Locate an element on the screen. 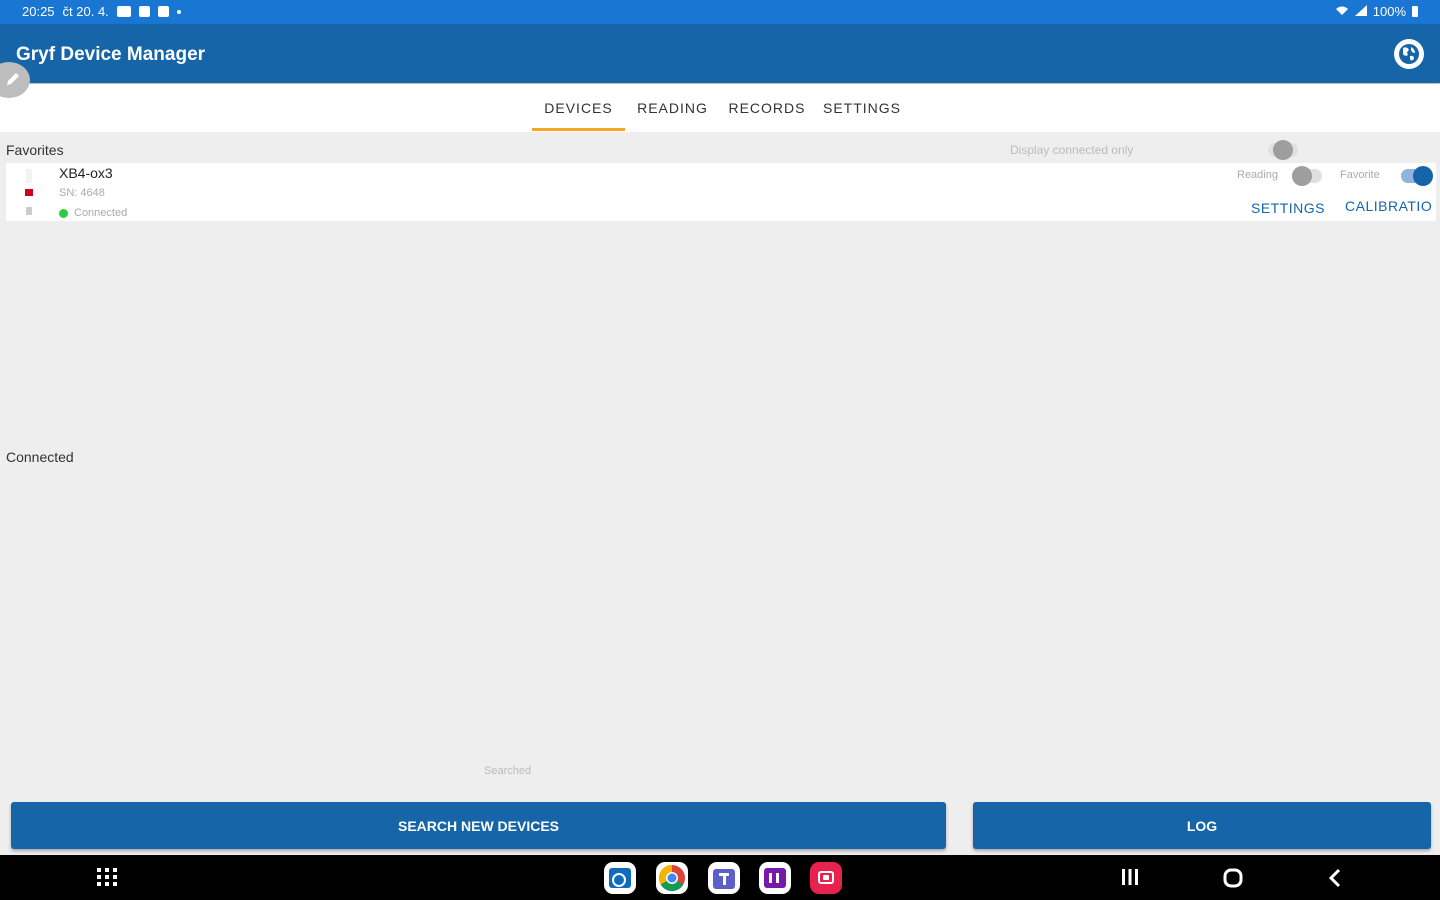  tab-settings: SETTINGS is located at coordinates (862, 108).